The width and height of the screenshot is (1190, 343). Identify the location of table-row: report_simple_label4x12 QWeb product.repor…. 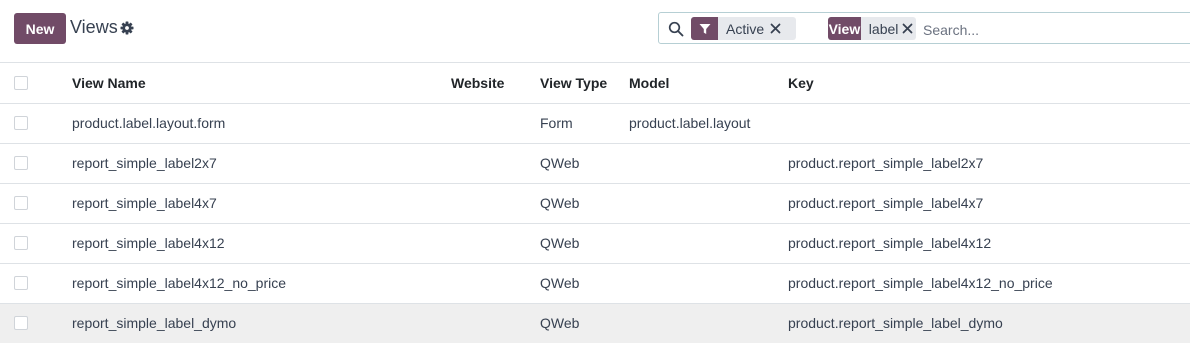
(595, 243).